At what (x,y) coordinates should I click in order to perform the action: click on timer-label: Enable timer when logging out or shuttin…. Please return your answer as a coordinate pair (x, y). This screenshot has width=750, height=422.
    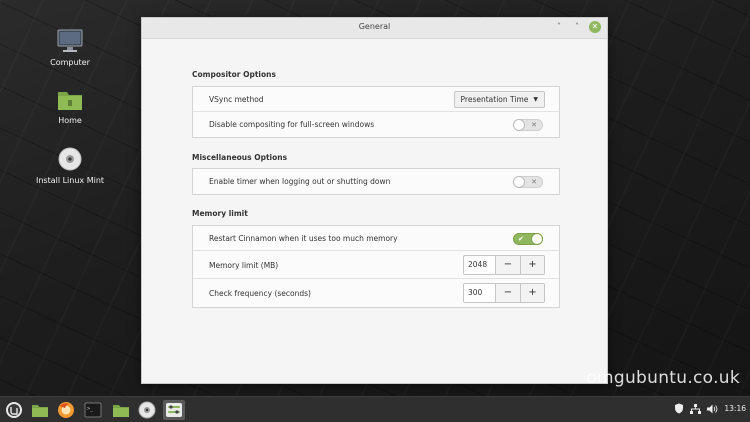
    Looking at the image, I should click on (300, 181).